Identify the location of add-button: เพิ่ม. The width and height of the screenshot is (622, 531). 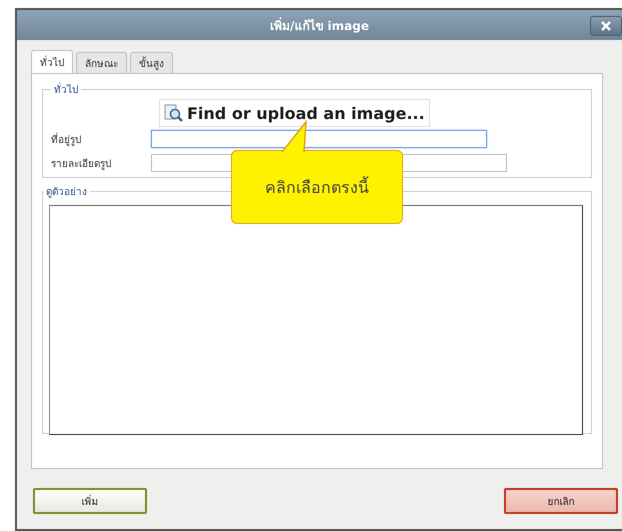
(90, 501).